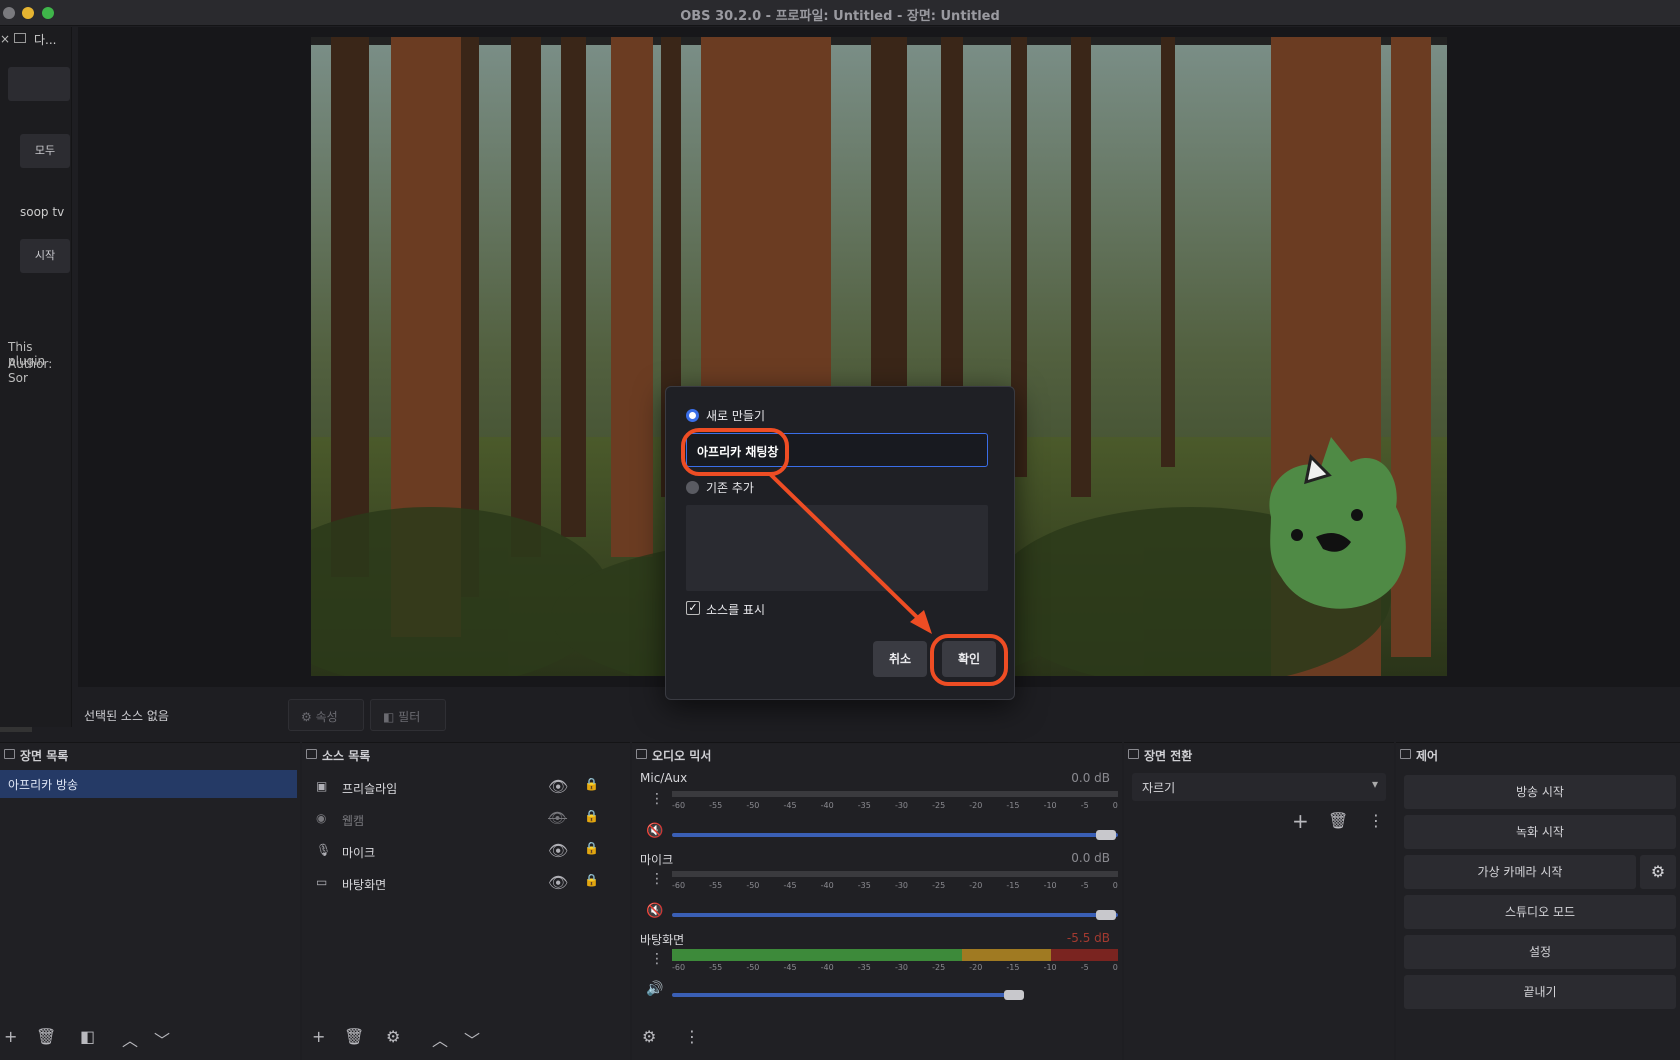  What do you see at coordinates (850, 553) in the screenshot?
I see `annotation-arrow` at bounding box center [850, 553].